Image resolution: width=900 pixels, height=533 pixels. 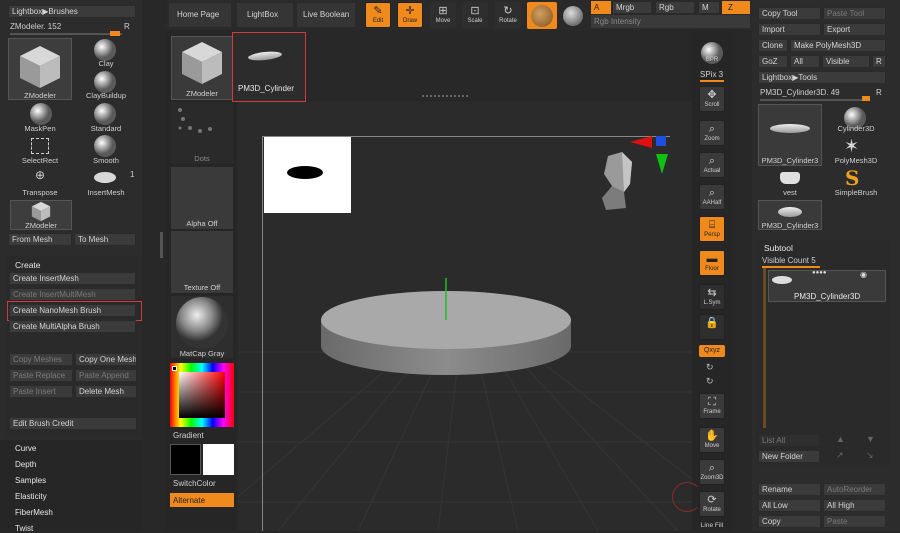 I want to click on subtool-scrollbar, so click(x=764, y=348).